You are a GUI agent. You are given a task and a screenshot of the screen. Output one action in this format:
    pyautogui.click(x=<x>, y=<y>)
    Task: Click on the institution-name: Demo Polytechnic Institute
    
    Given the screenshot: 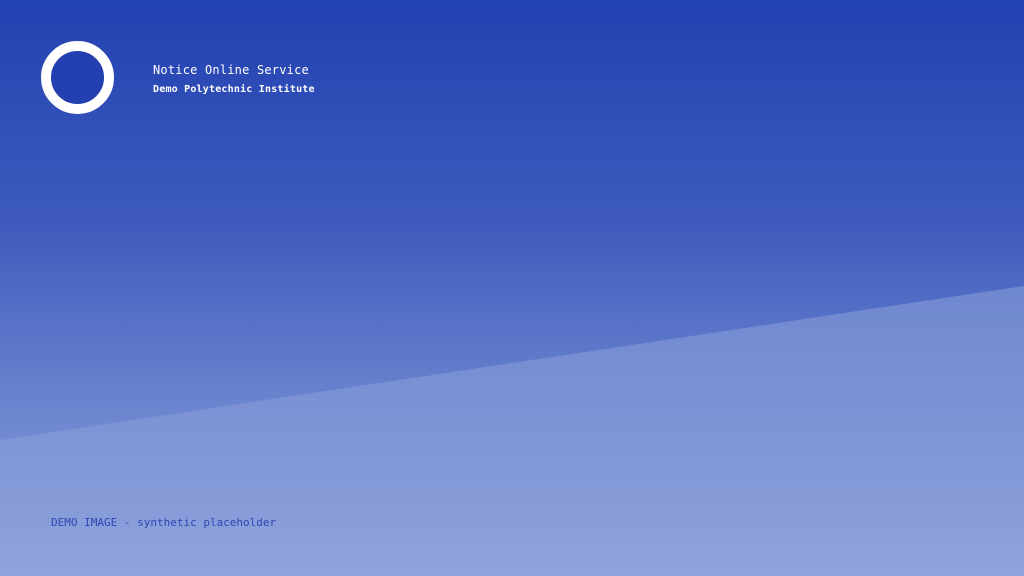 What is the action you would take?
    pyautogui.click(x=234, y=89)
    